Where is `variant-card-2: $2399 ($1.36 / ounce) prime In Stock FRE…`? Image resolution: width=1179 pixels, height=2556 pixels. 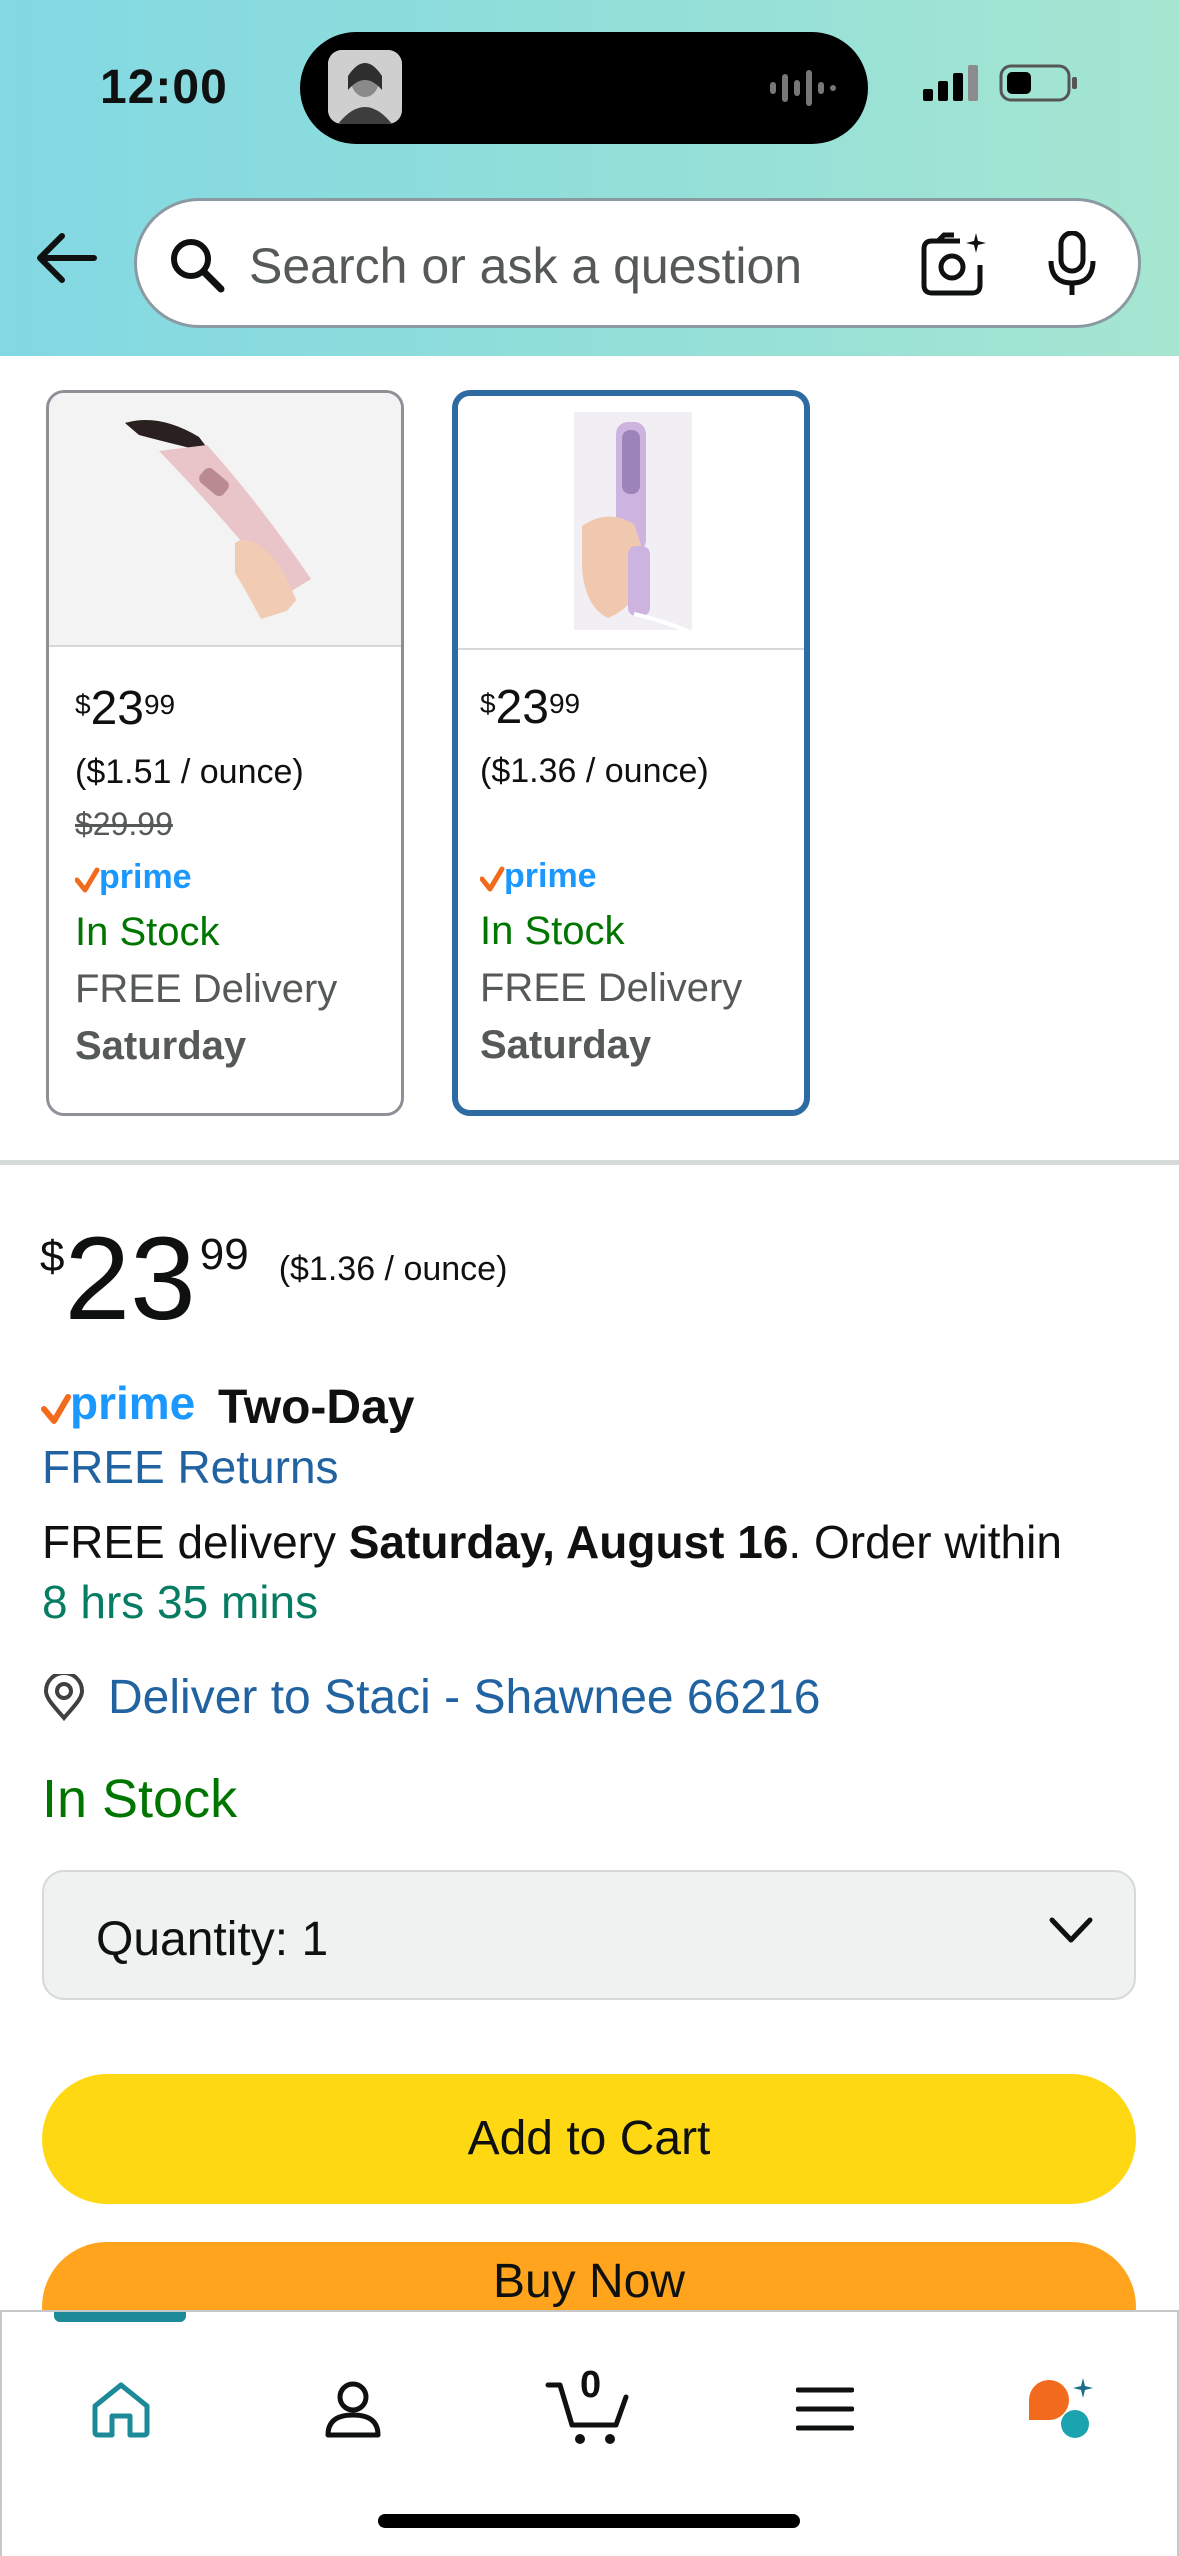
variant-card-2: $2399 ($1.36 / ounce) prime In Stock FRE… is located at coordinates (631, 753).